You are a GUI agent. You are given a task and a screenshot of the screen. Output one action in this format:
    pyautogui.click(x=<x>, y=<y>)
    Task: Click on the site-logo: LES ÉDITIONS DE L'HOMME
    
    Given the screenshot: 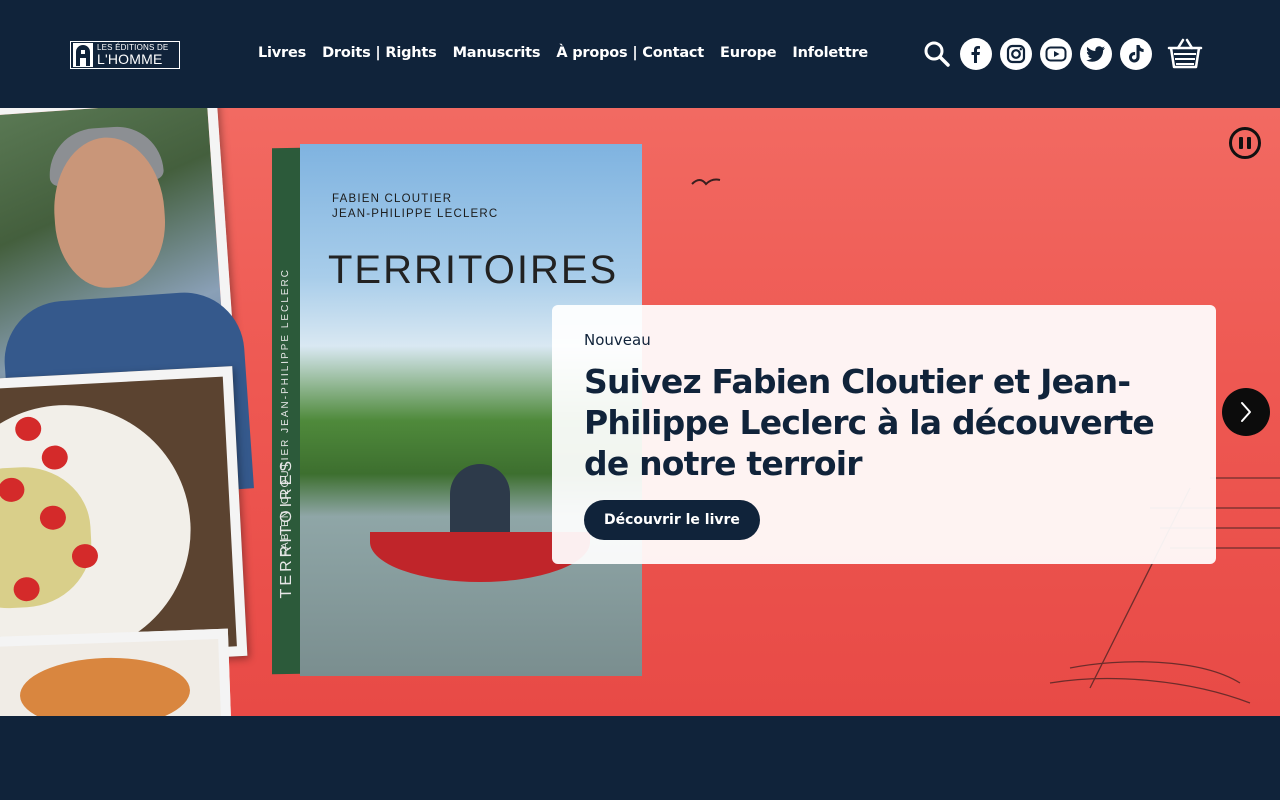 What is the action you would take?
    pyautogui.click(x=125, y=55)
    